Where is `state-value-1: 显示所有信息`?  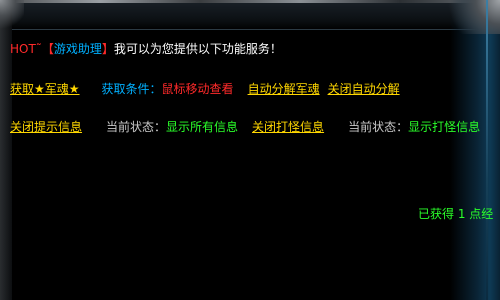 state-value-1: 显示所有信息 is located at coordinates (202, 127).